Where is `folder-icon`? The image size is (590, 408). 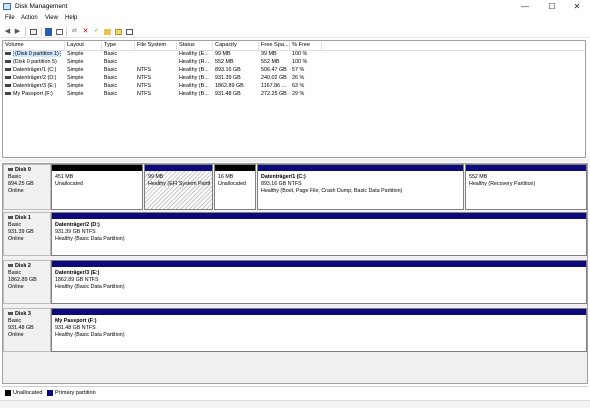 folder-icon is located at coordinates (107, 31).